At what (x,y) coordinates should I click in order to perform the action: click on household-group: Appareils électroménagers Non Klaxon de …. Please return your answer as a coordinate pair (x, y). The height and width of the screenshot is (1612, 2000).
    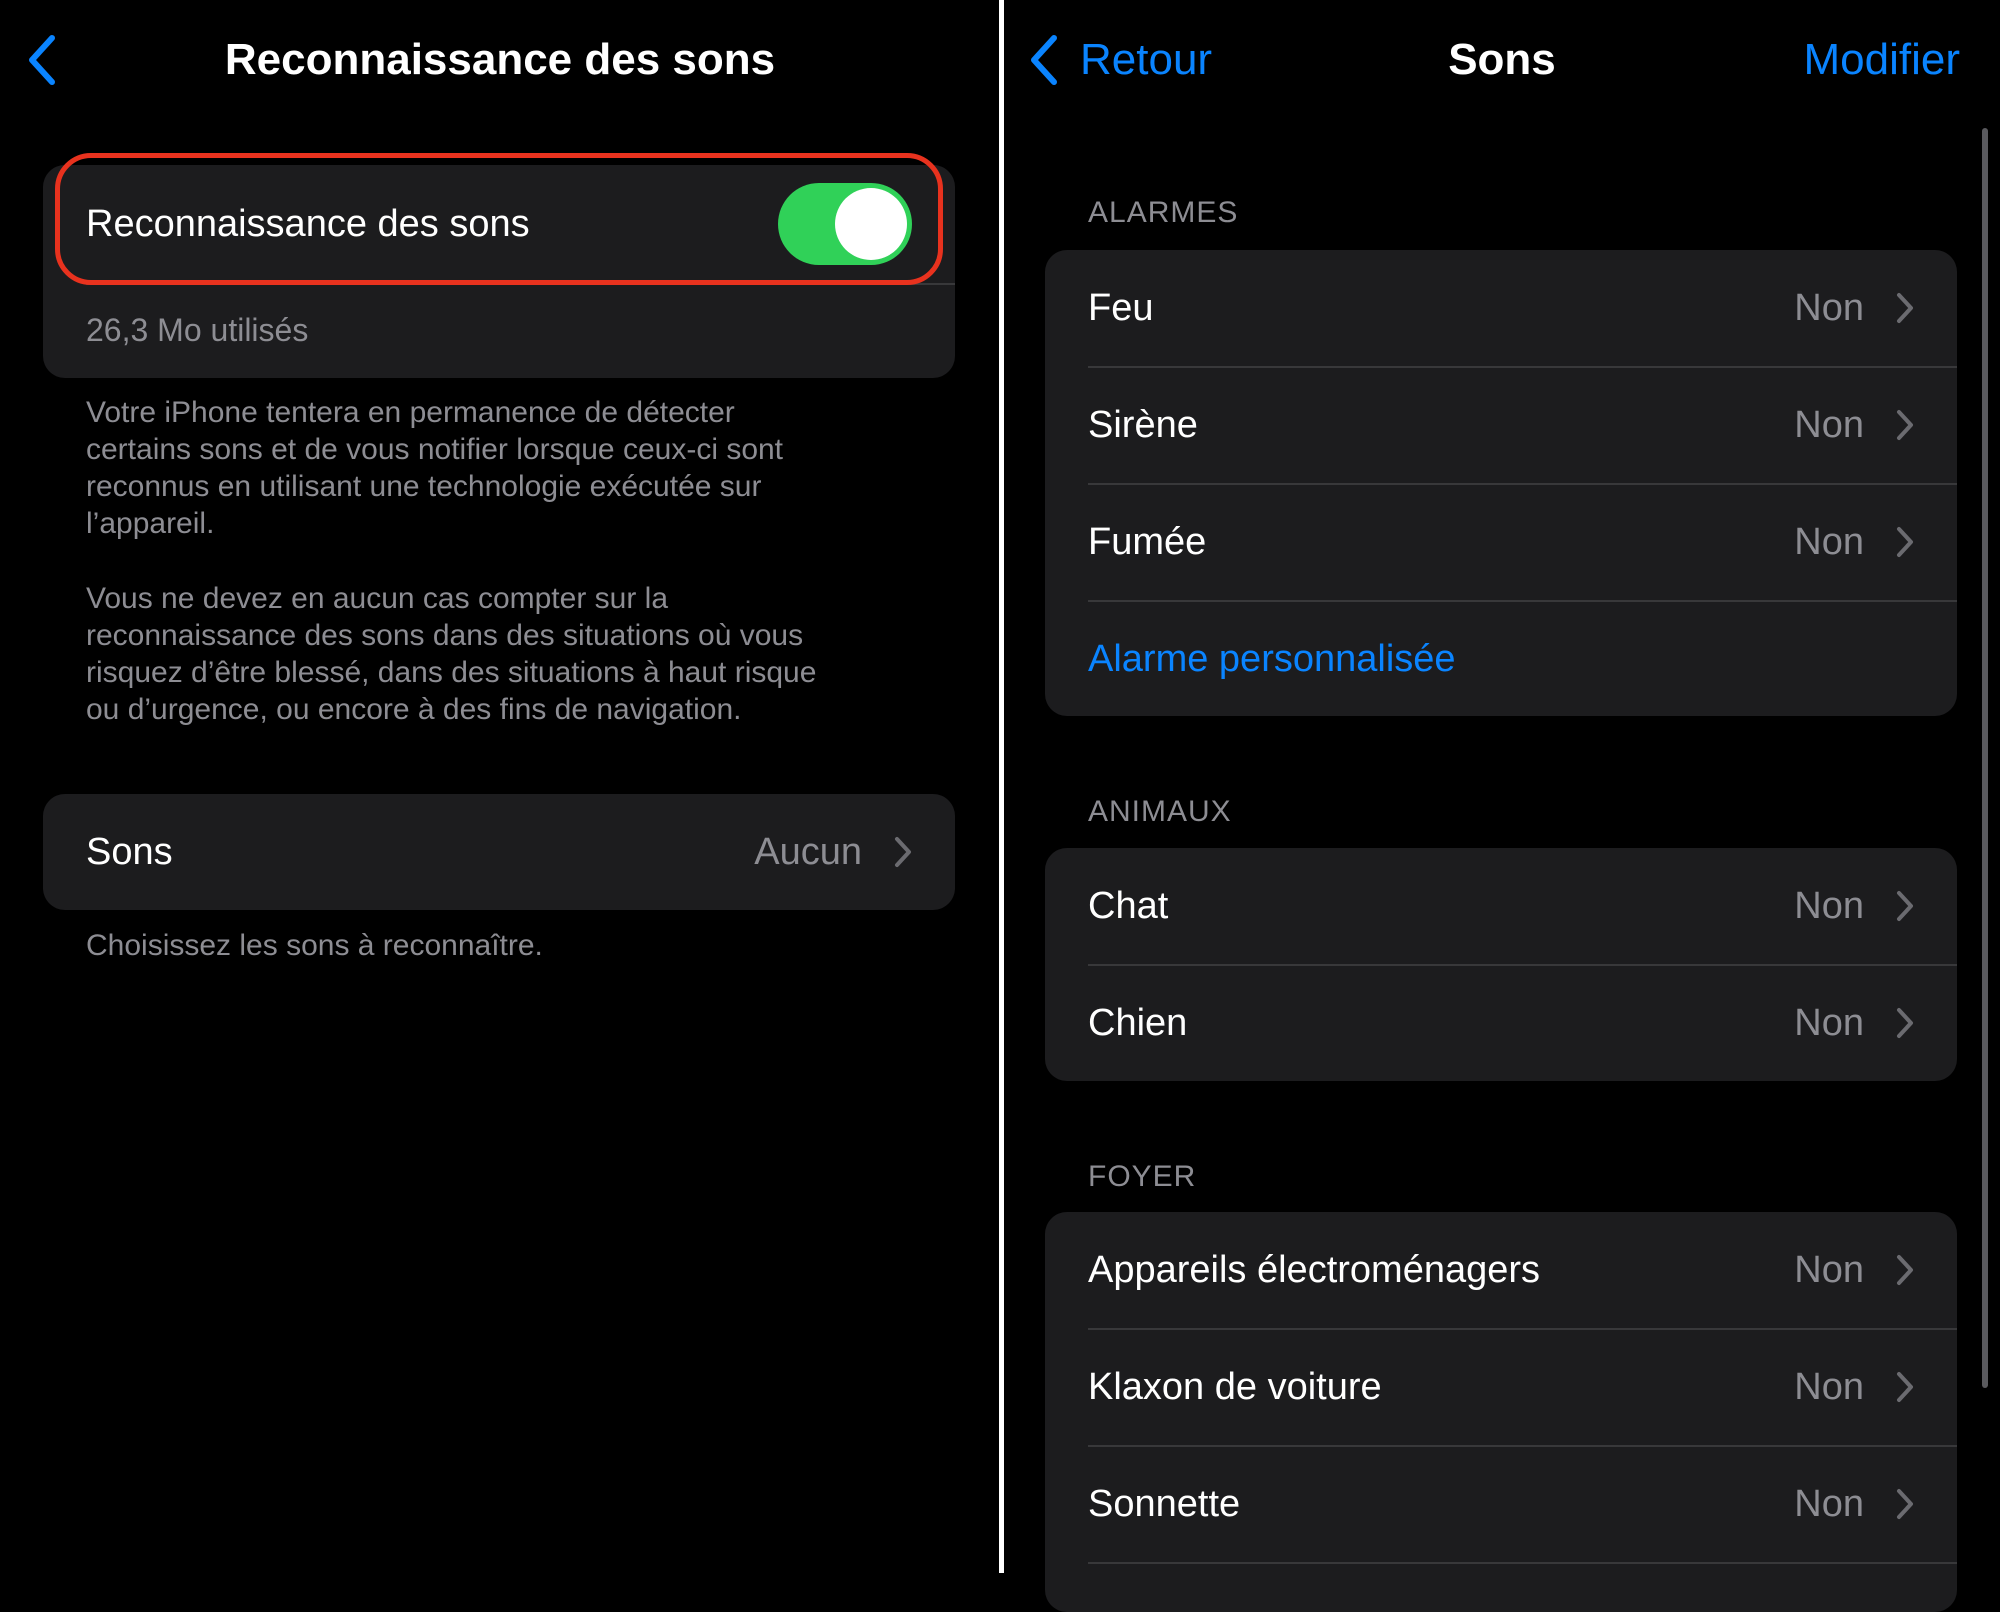
    Looking at the image, I should click on (1501, 1412).